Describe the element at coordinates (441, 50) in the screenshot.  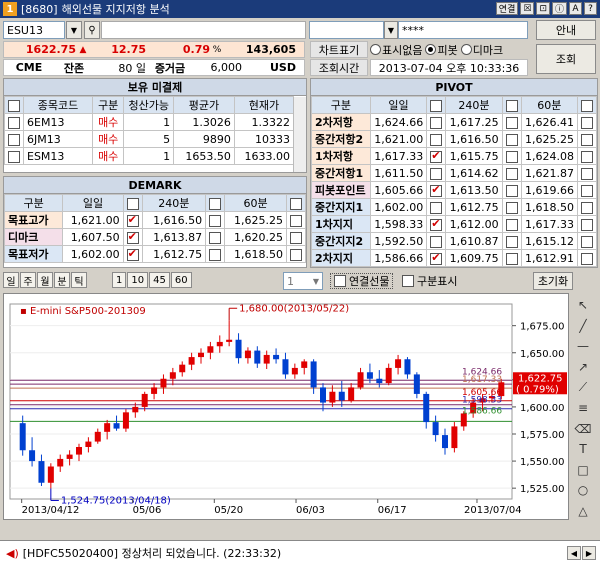
I see `chart-option-1: 피봇` at that location.